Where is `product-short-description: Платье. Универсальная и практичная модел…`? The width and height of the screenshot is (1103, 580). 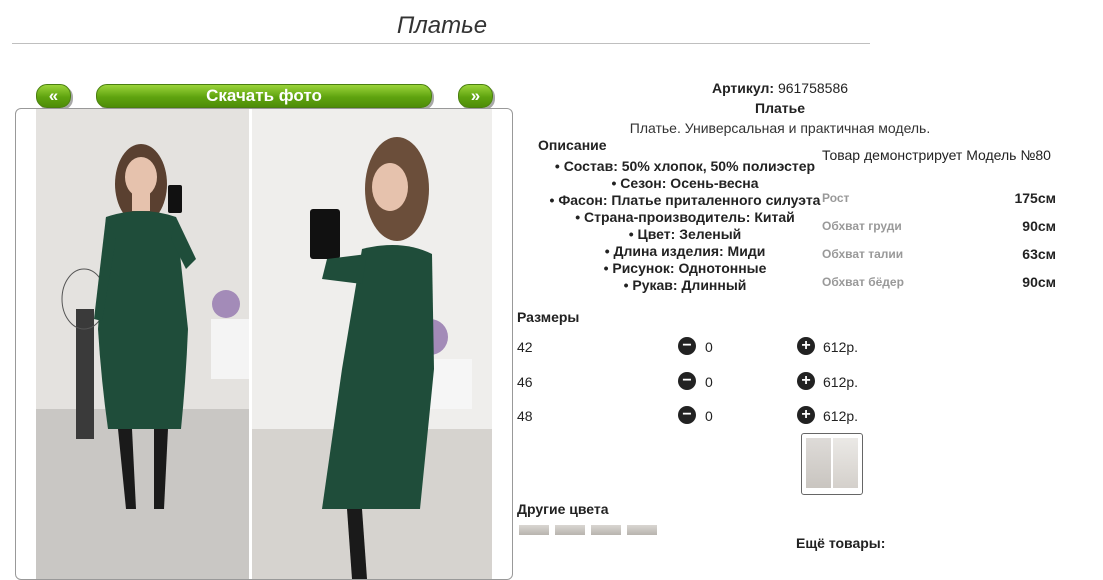
product-short-description: Платье. Универсальная и практичная модел… is located at coordinates (780, 128).